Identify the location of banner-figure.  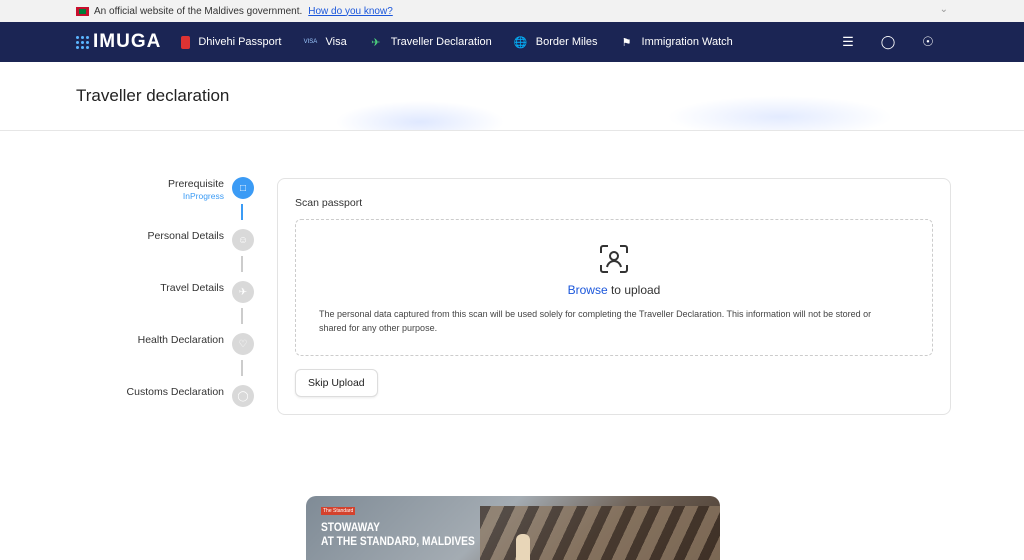
(523, 547).